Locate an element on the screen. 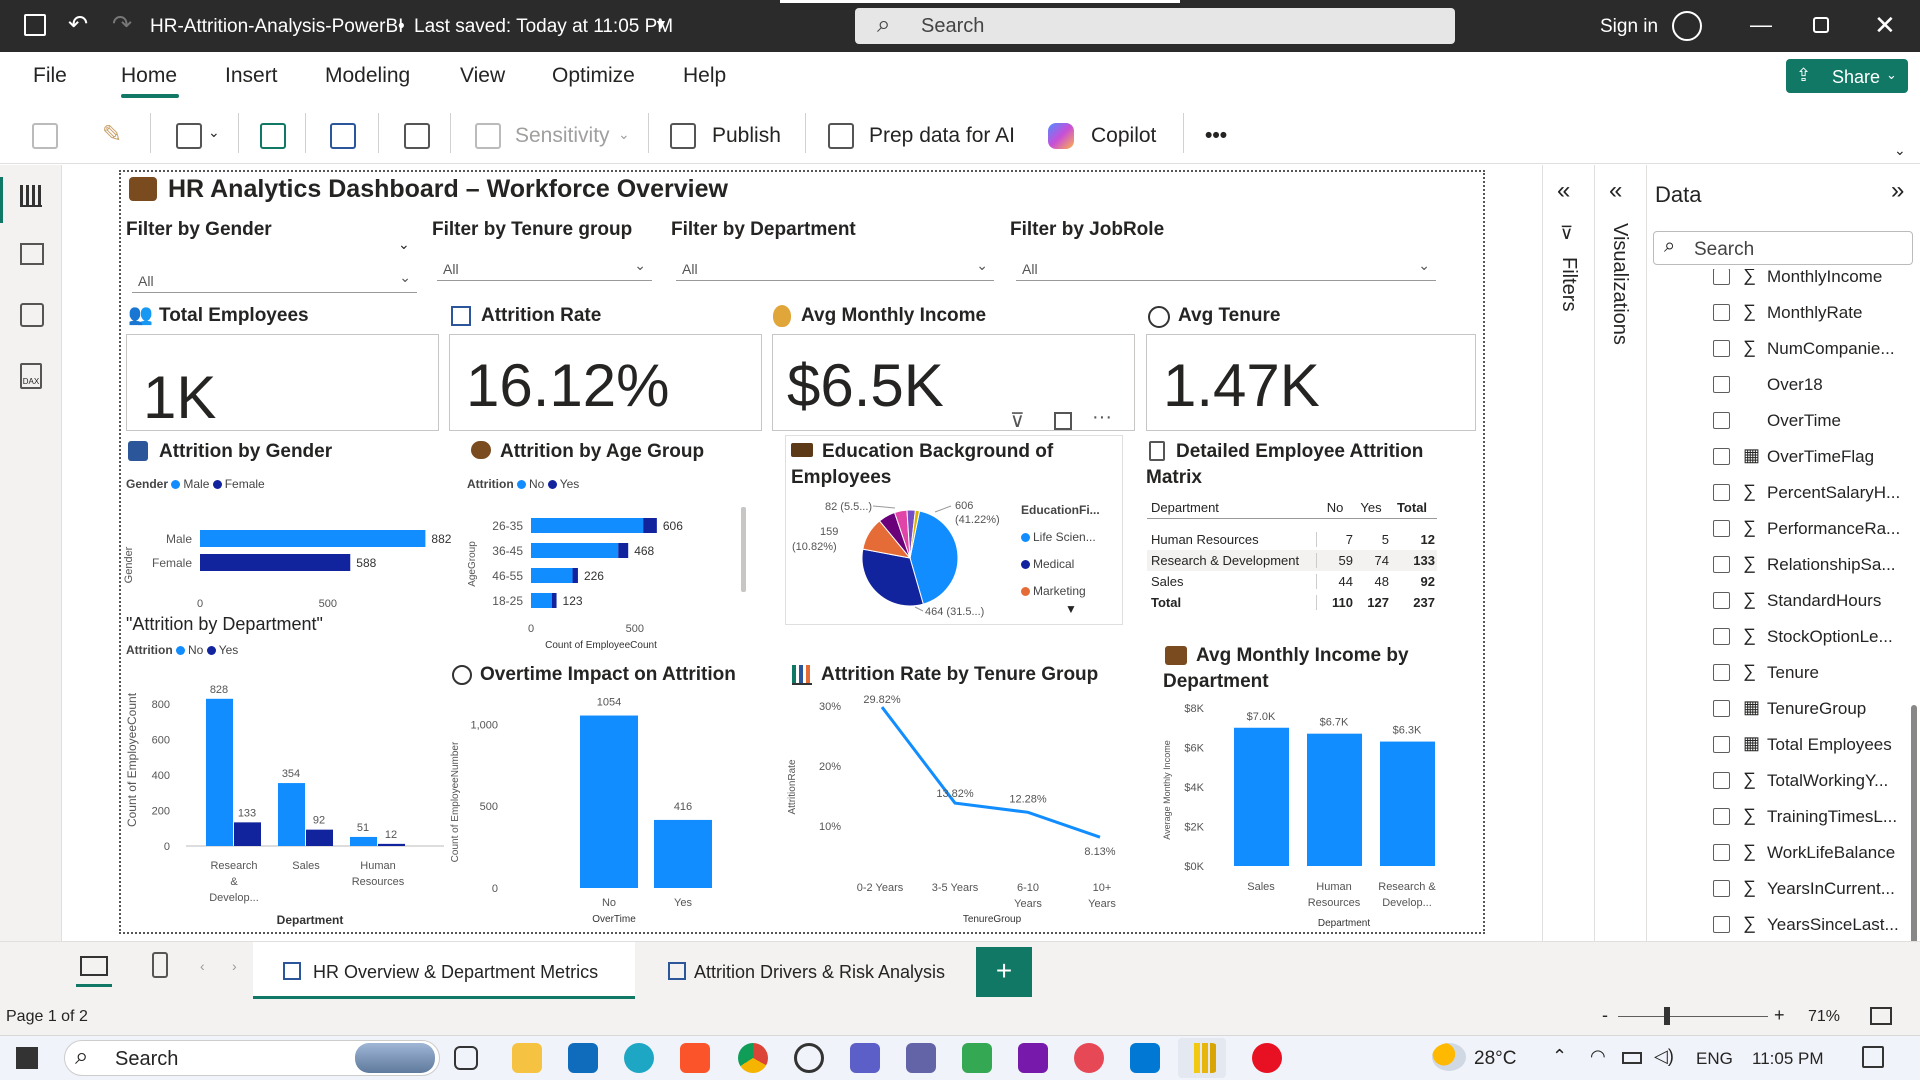 This screenshot has height=1080, width=1920. volume-icon: ◁) is located at coordinates (1664, 1056).